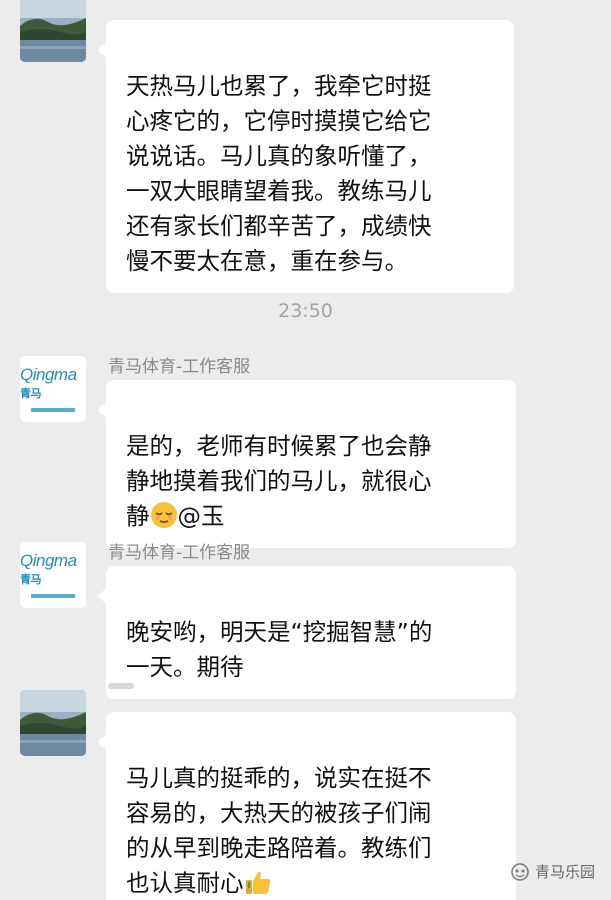 Image resolution: width=611 pixels, height=900 pixels. Describe the element at coordinates (520, 871) in the screenshot. I see `wechat-channel-icon` at that location.